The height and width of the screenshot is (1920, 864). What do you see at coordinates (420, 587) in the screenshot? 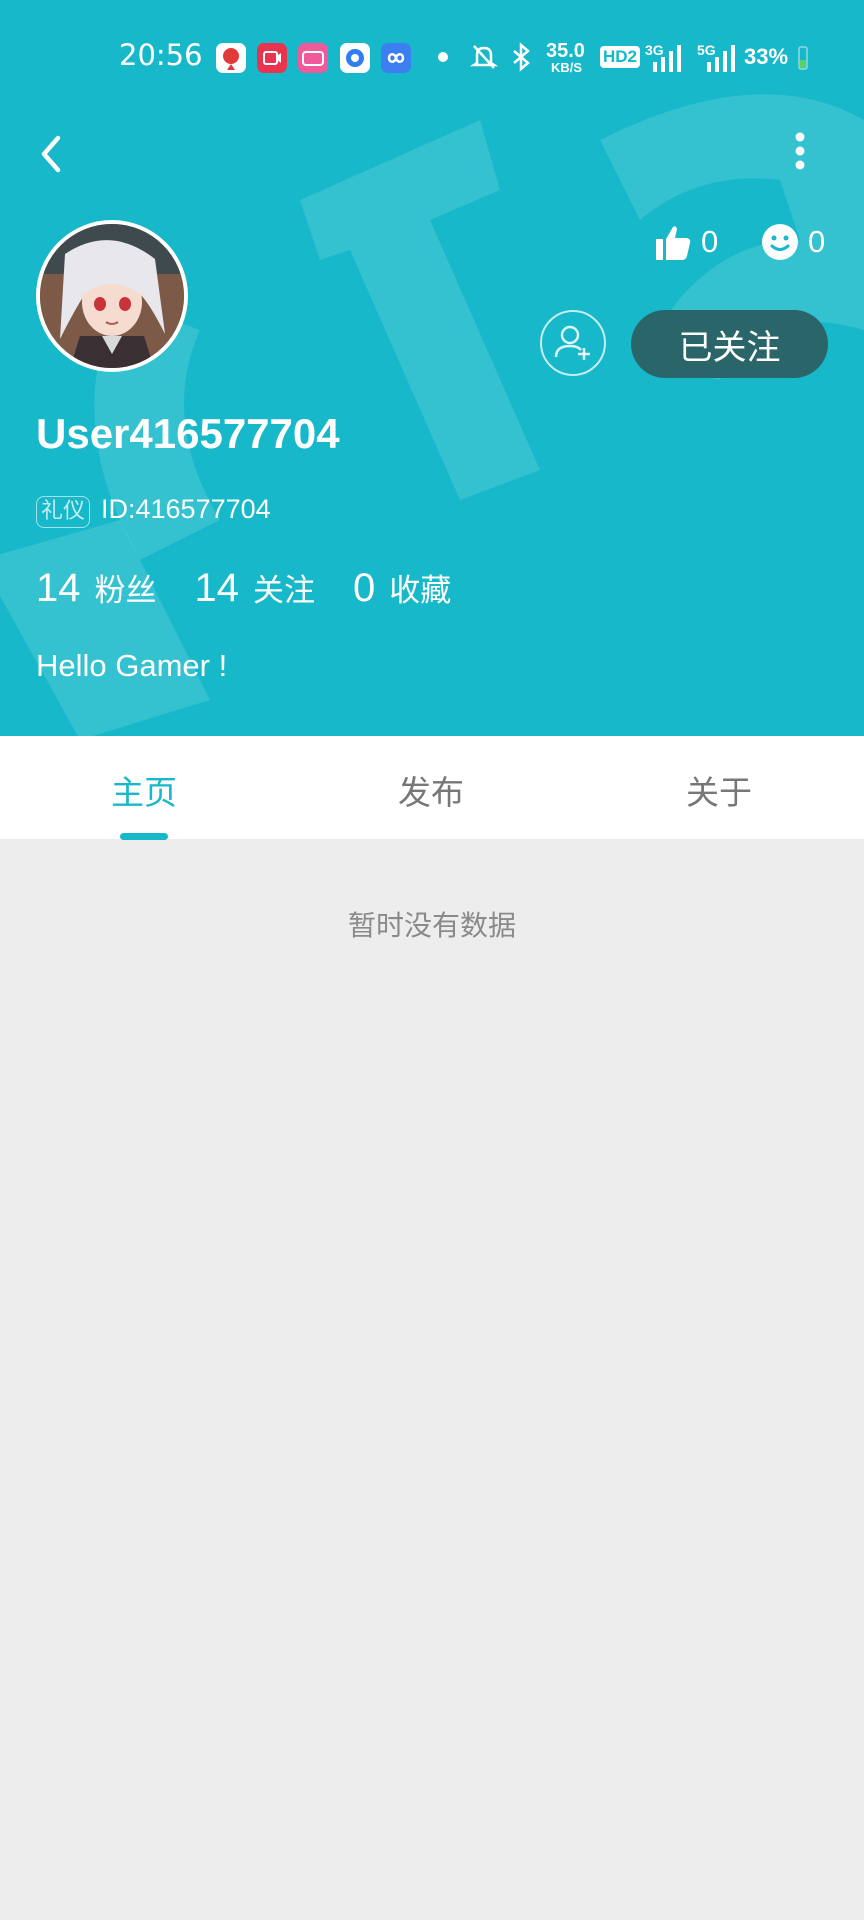
I see `favorites-label: 收藏` at bounding box center [420, 587].